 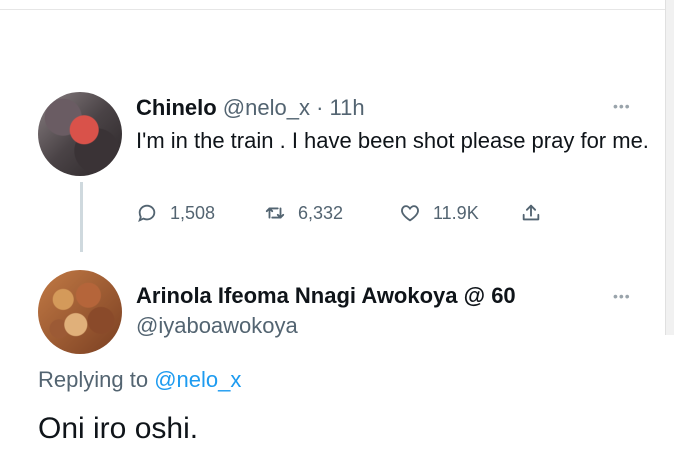 I want to click on author-handle: @iyaboawokoya, so click(x=217, y=326).